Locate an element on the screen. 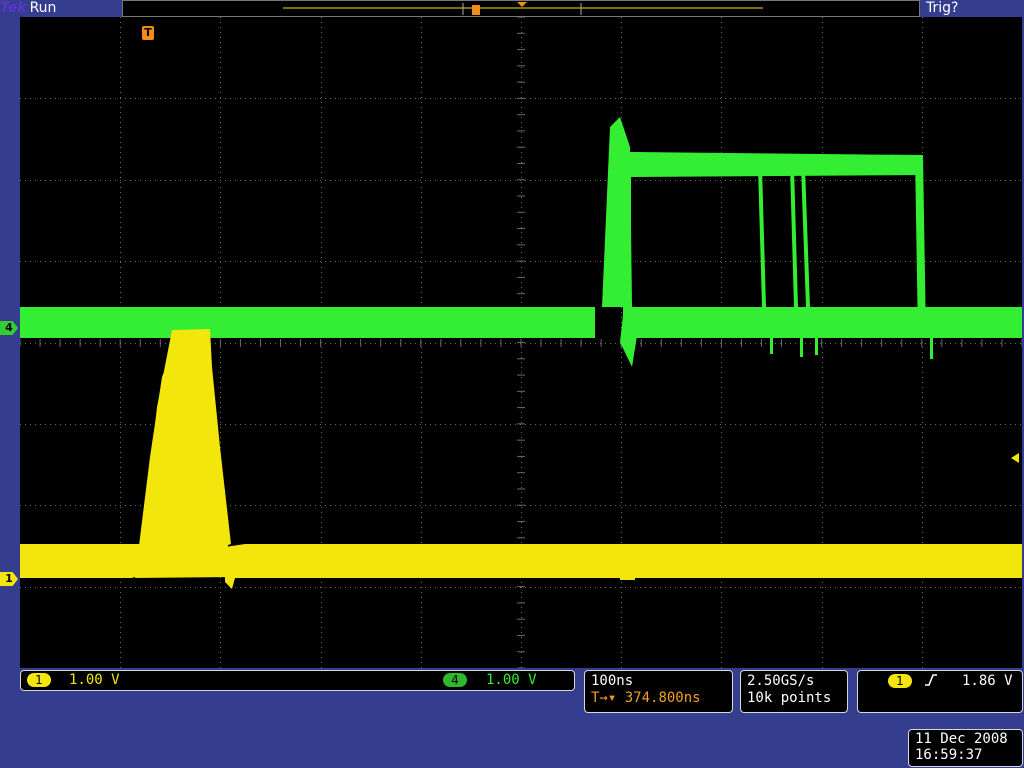  brand: Tek Run is located at coordinates (28, 8).